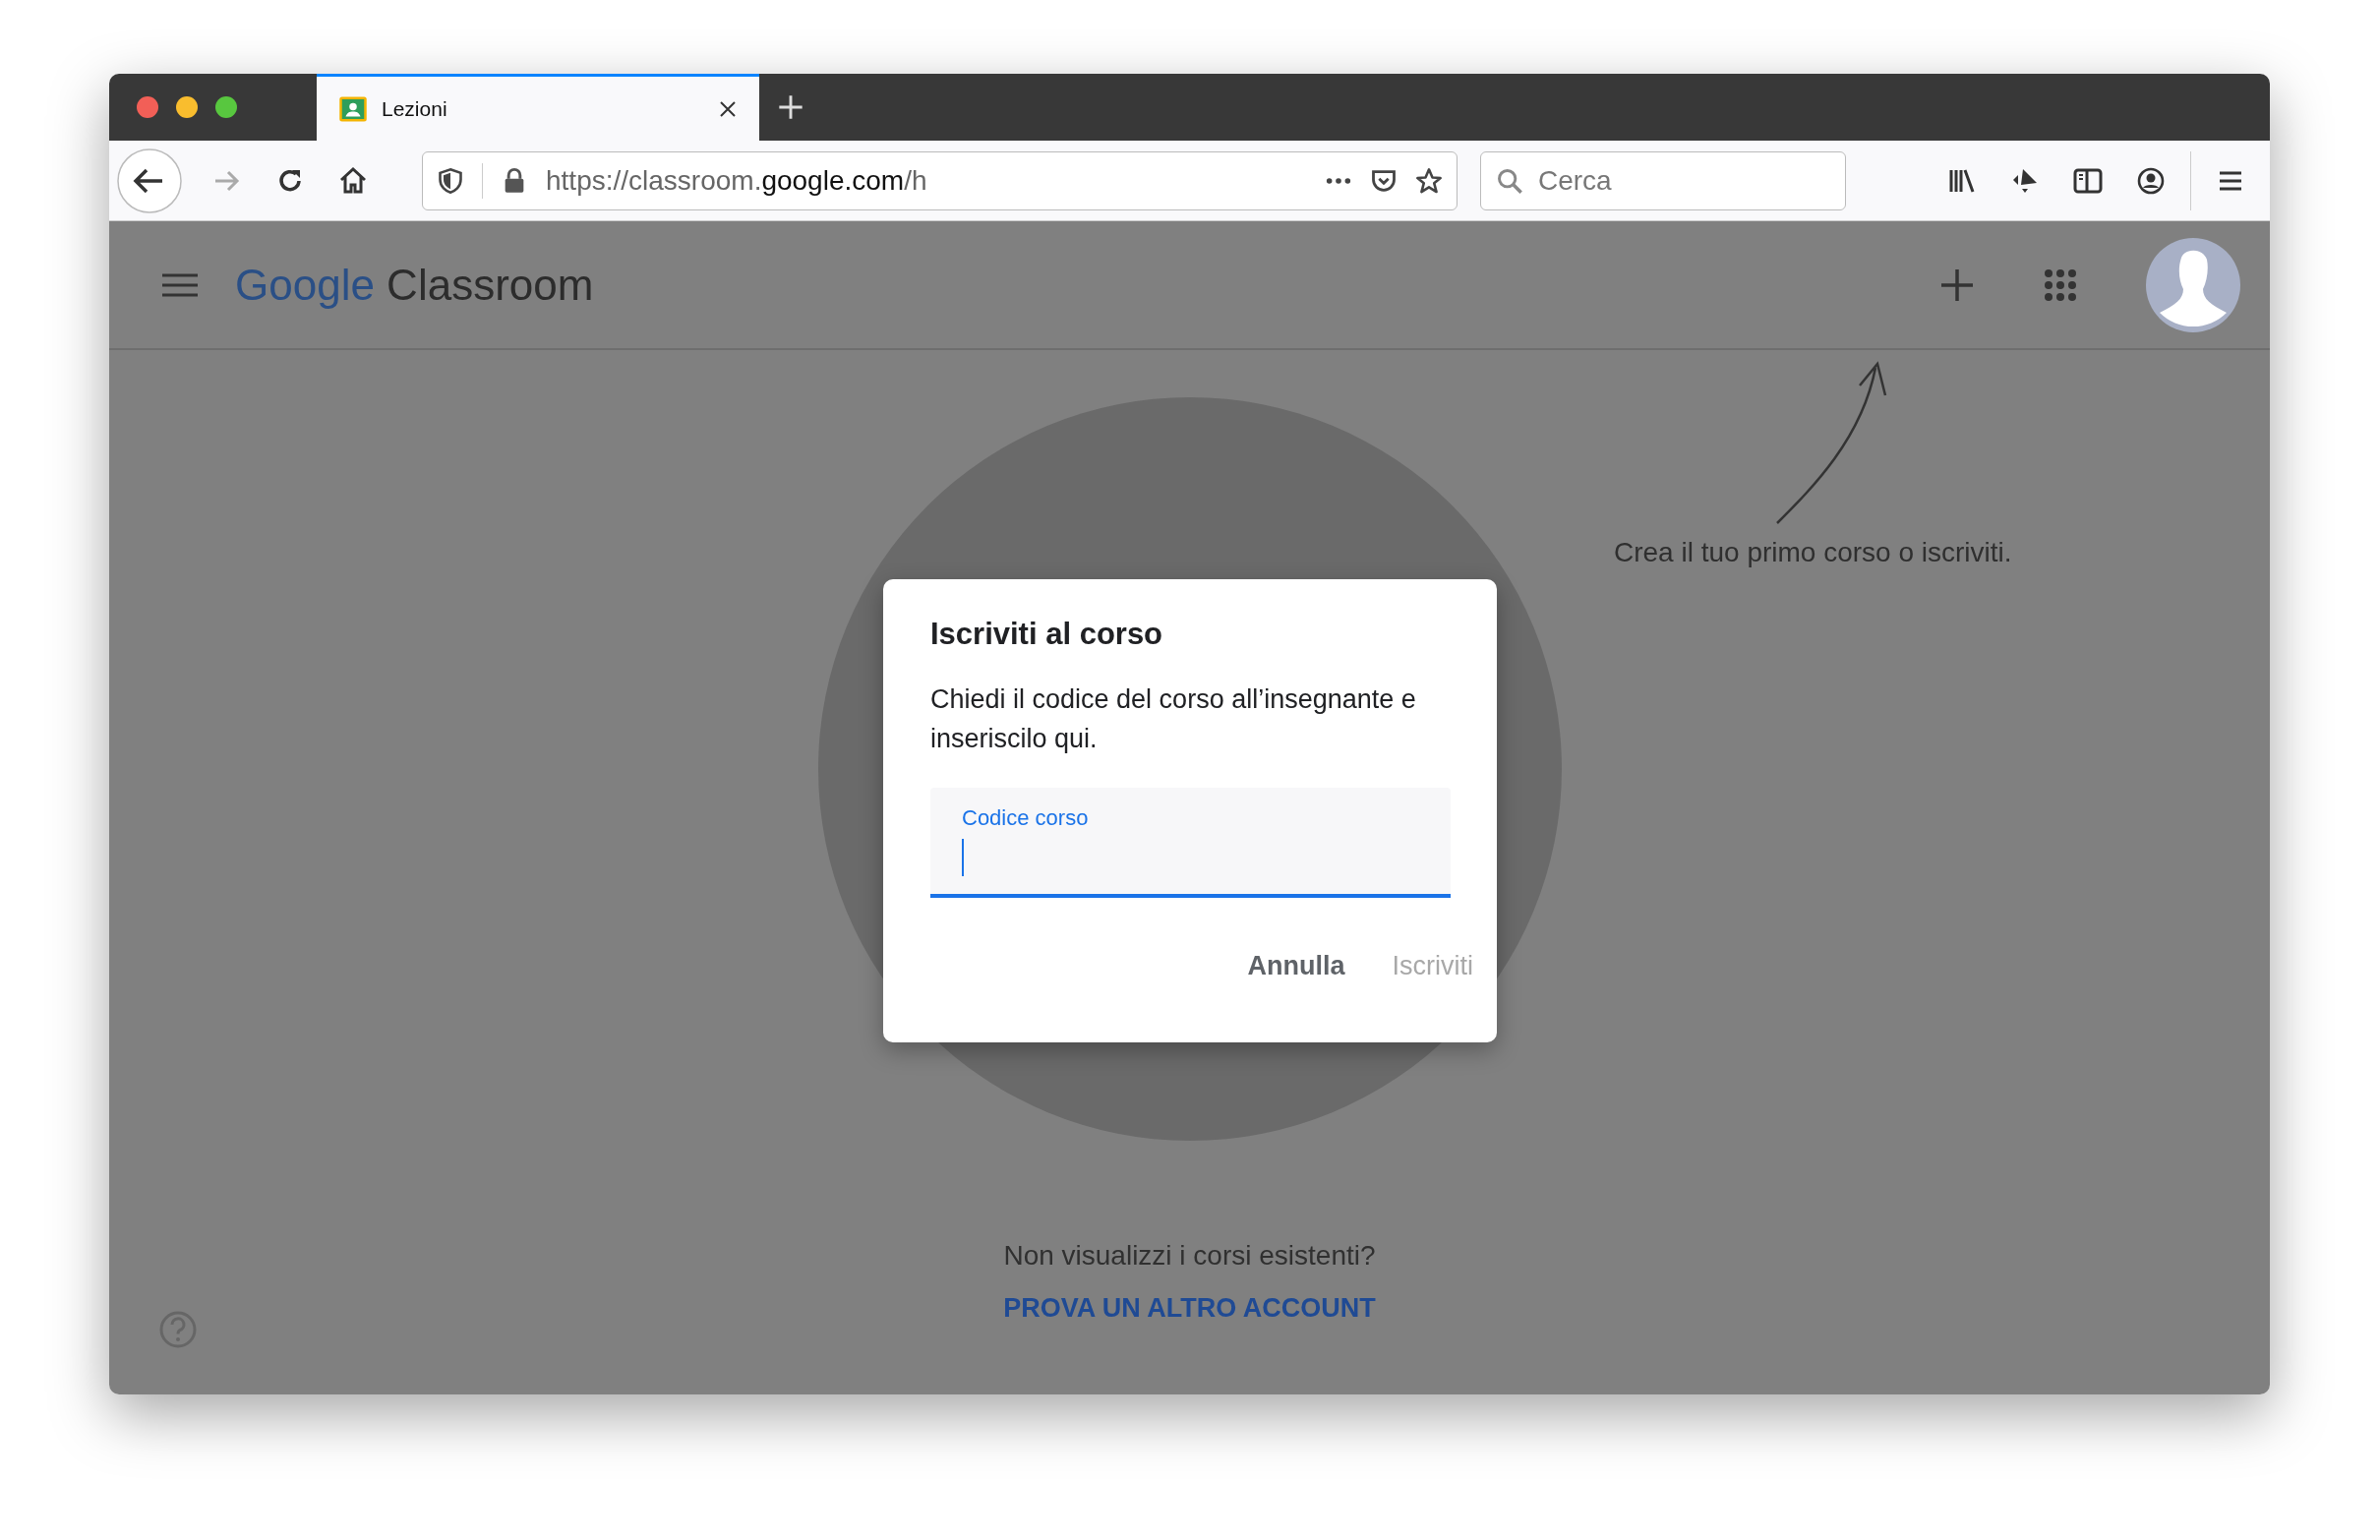  What do you see at coordinates (149, 180) in the screenshot?
I see `back-button` at bounding box center [149, 180].